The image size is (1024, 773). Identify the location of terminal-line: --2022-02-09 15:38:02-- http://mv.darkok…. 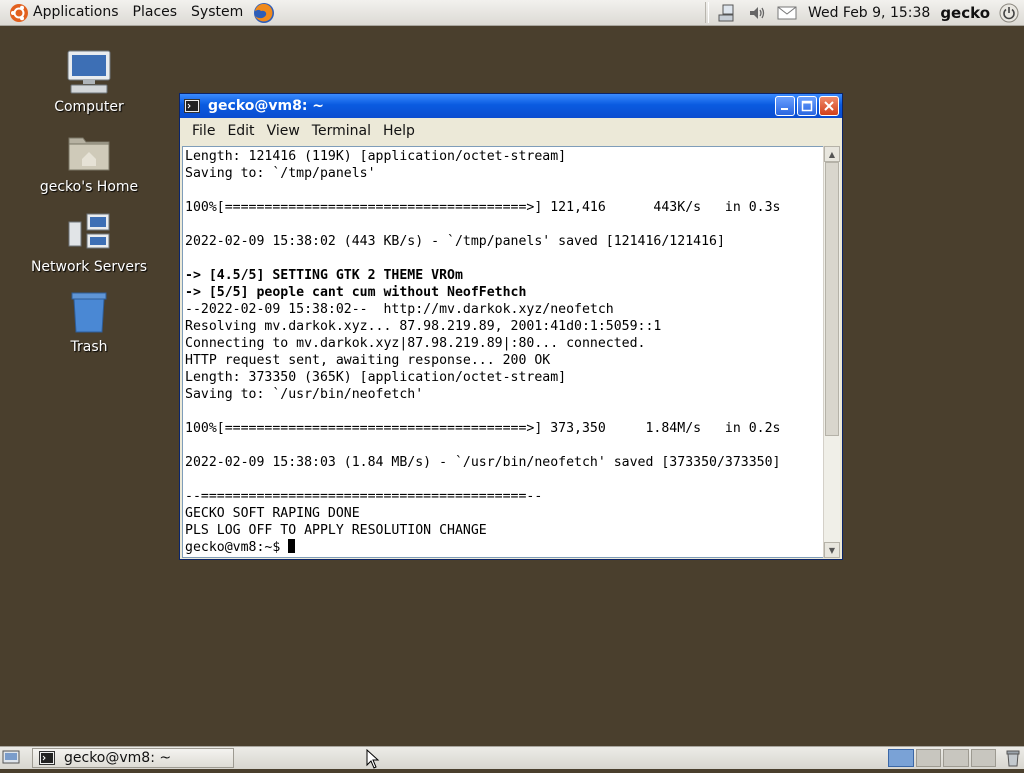
(399, 309).